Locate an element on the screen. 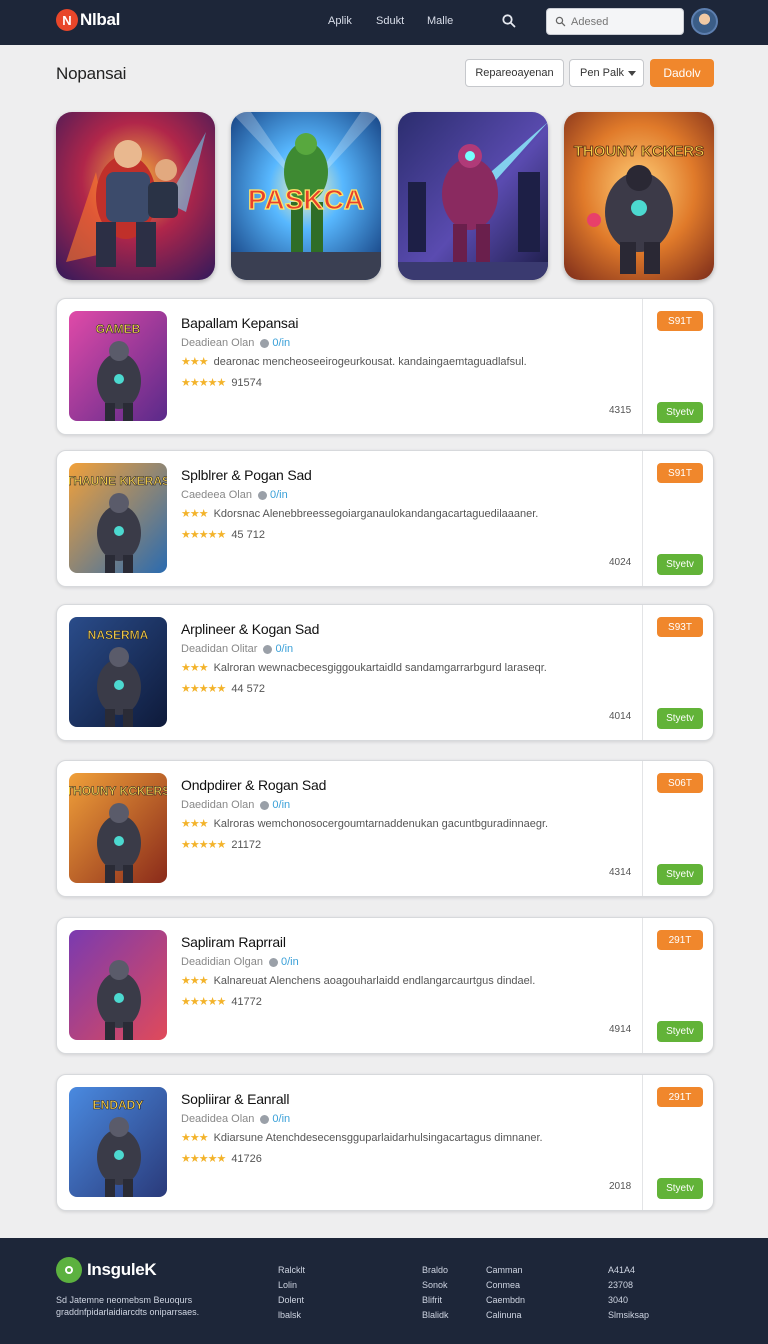 The width and height of the screenshot is (768, 1344). sort-button: Repareoayenan is located at coordinates (514, 73).